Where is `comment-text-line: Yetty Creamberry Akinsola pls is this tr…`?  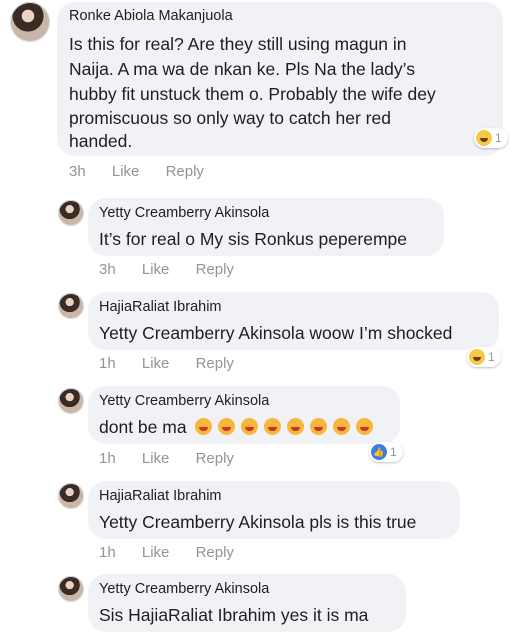
comment-text-line: Yetty Creamberry Akinsola pls is this tr… is located at coordinates (258, 522).